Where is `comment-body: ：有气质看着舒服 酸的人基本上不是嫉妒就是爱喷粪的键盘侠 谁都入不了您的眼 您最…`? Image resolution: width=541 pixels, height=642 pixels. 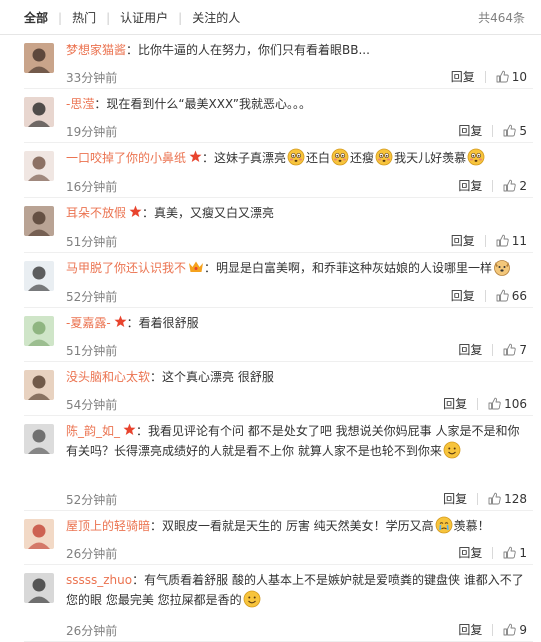 comment-body: ：有气质看着舒服 酸的人基本上不是嫉妒就是爱喷粪的键盘侠 谁都入不了您的眼 您最… is located at coordinates (295, 590).